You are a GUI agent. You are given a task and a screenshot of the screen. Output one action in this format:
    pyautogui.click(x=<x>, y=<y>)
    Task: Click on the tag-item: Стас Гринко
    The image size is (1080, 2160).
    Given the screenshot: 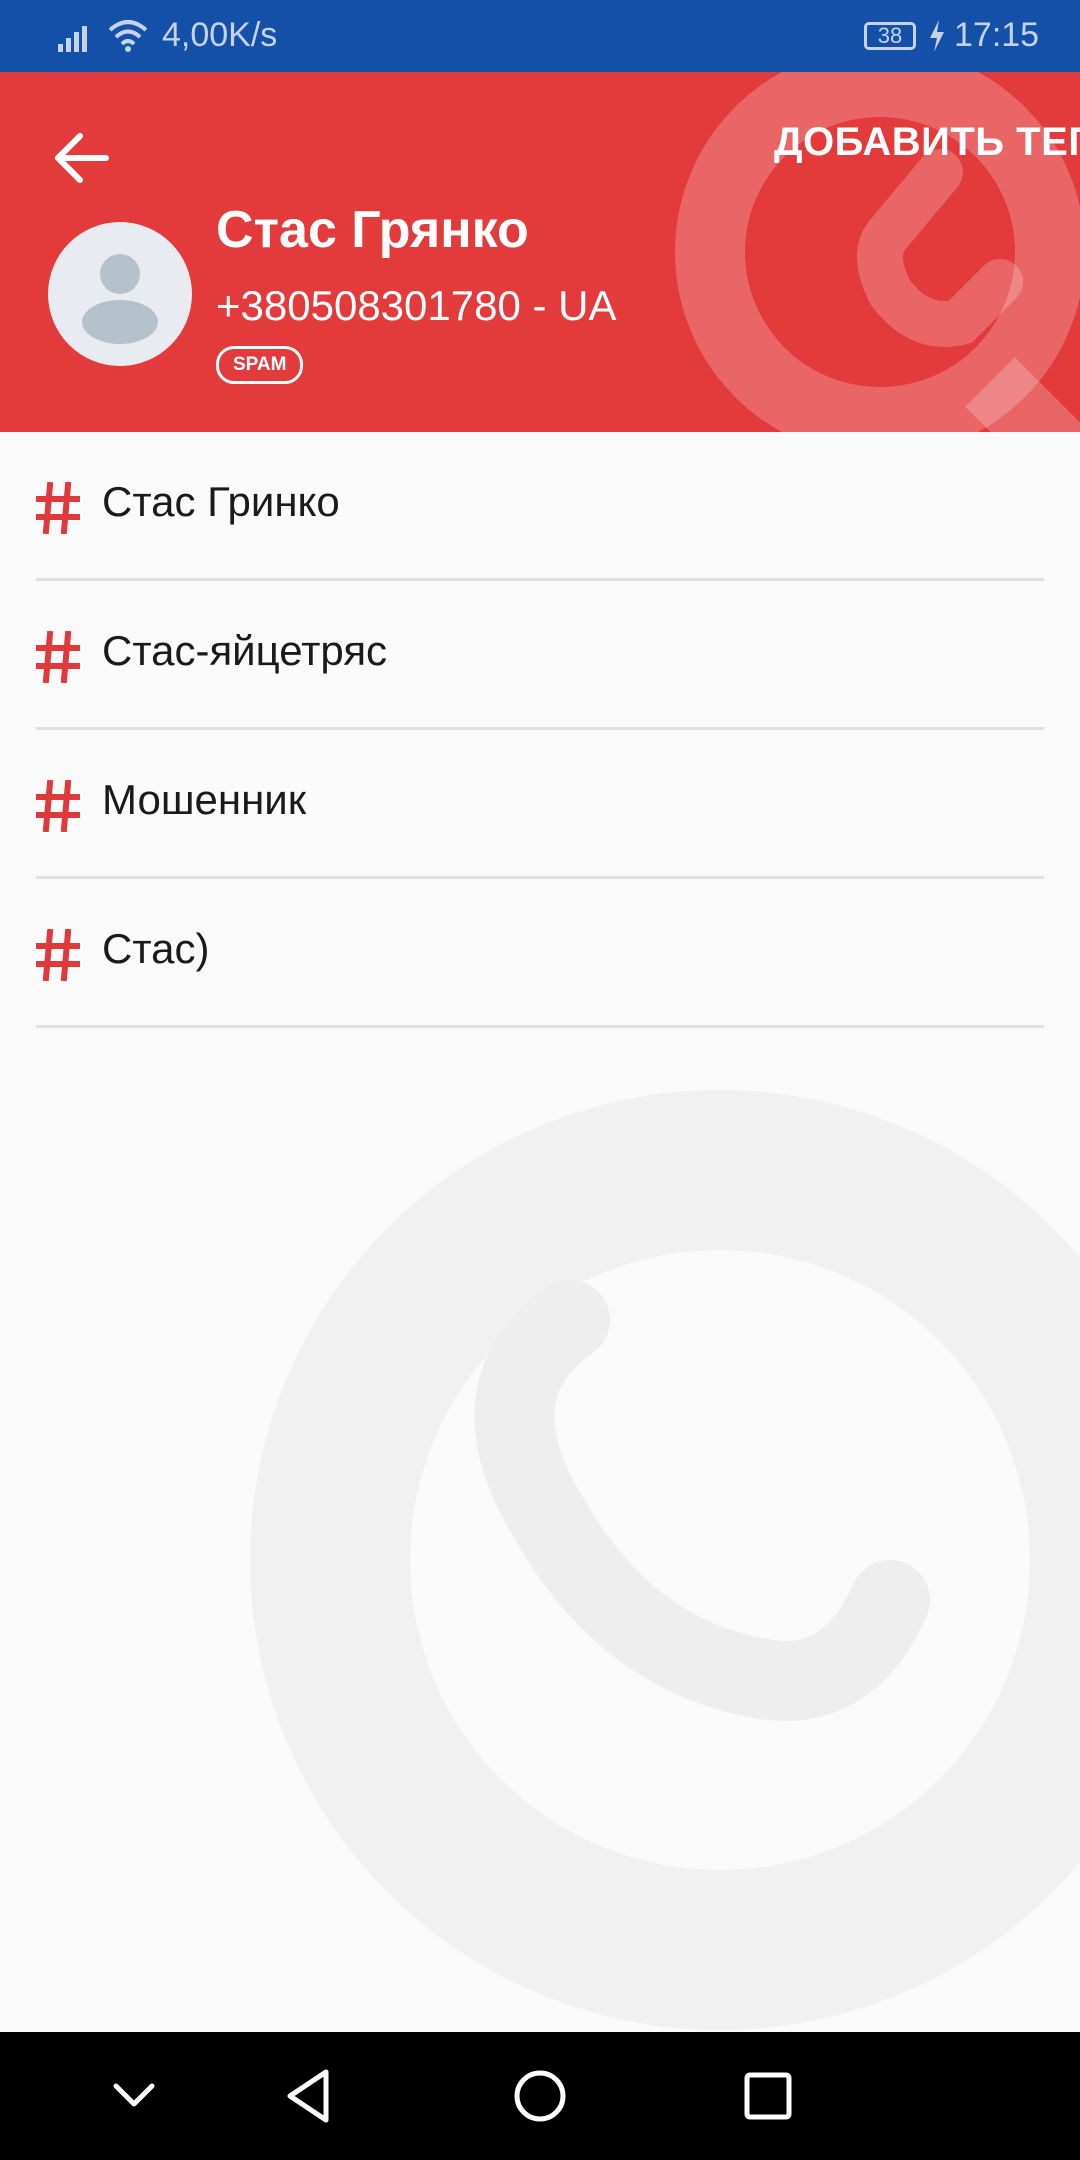 What is the action you would take?
    pyautogui.click(x=540, y=506)
    